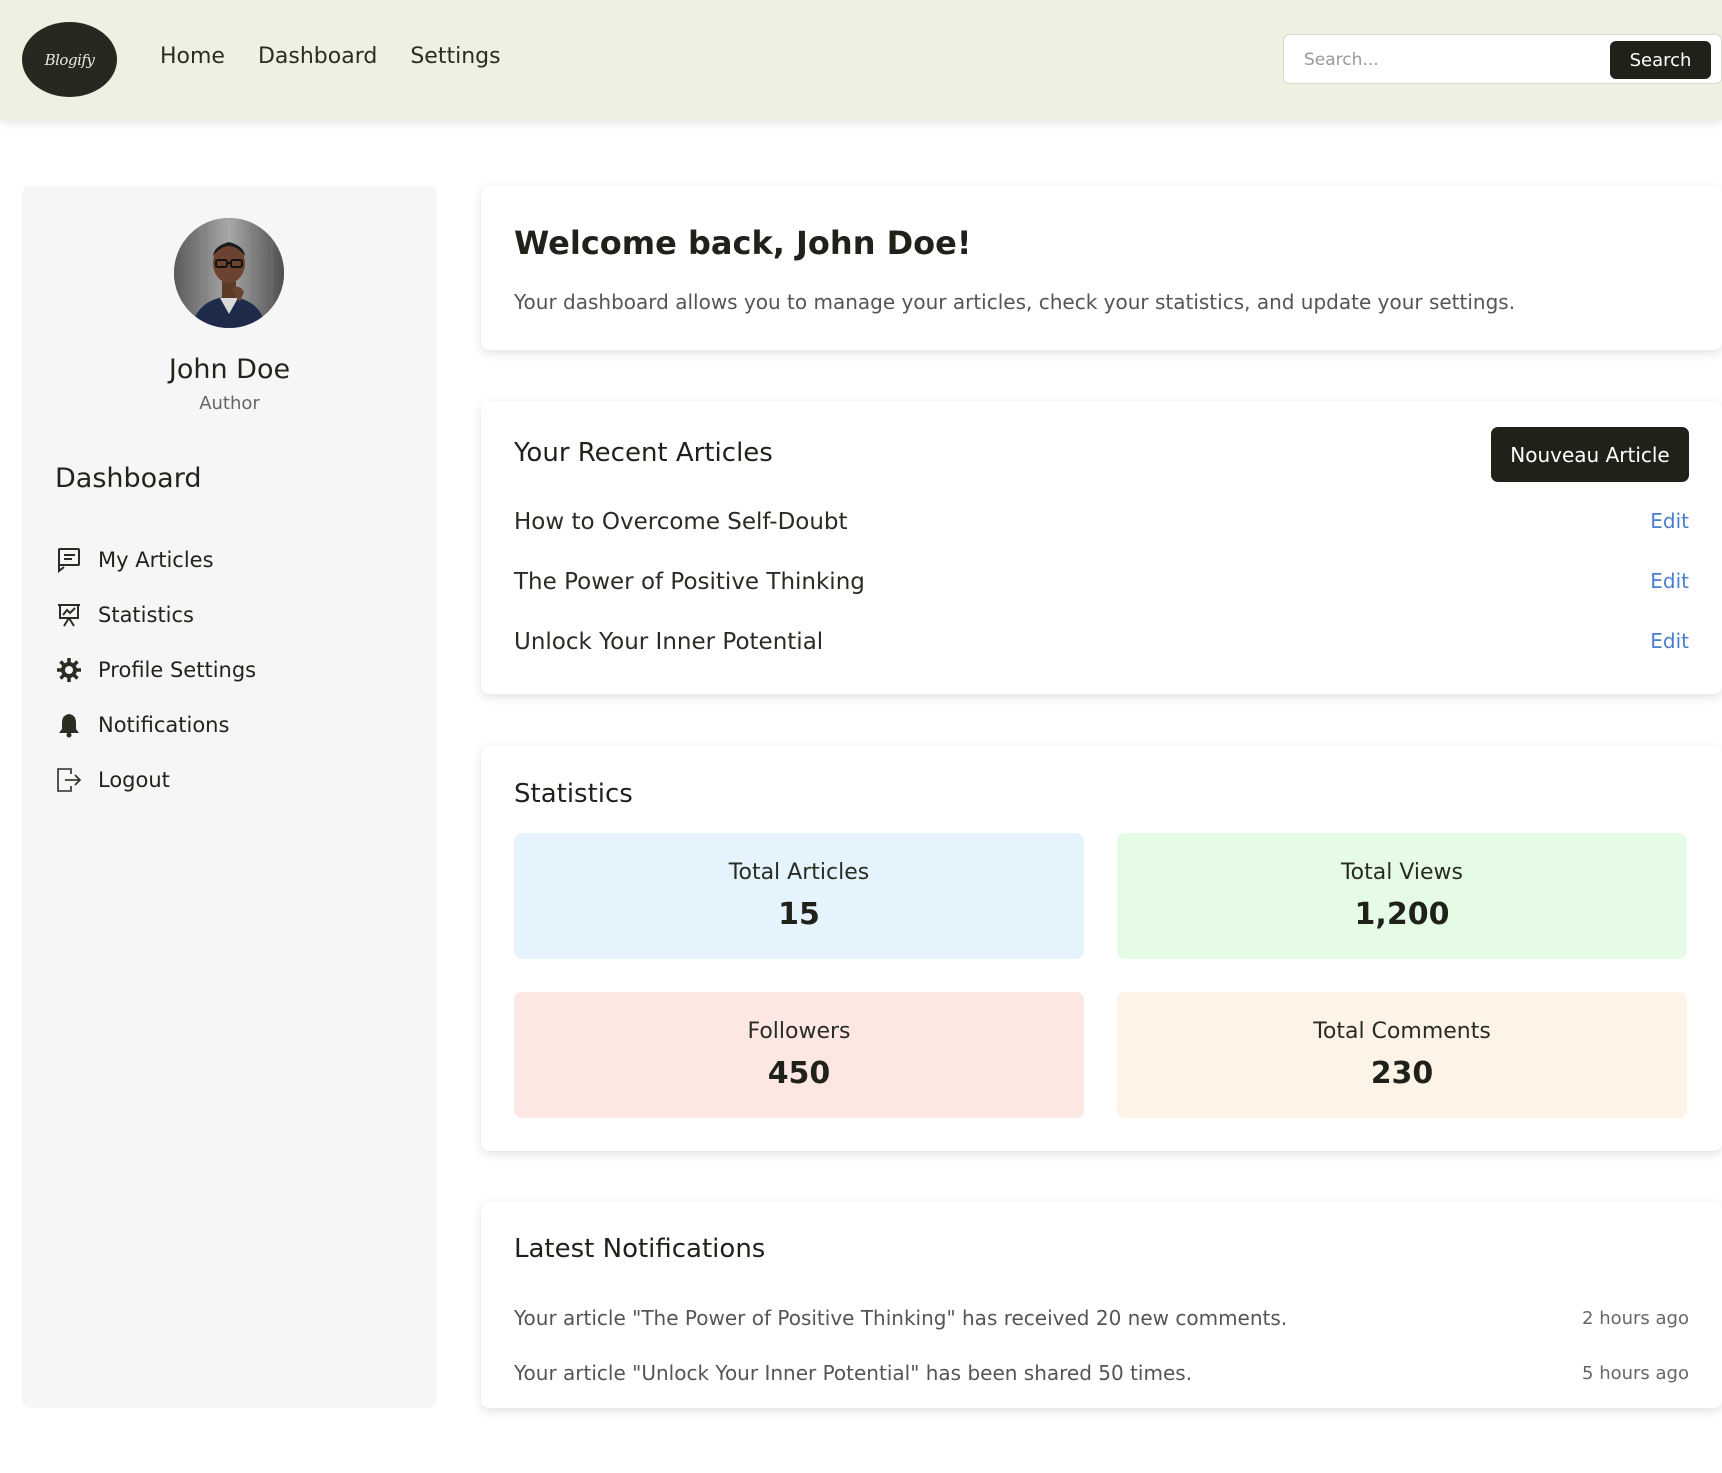  I want to click on search-bar: Search, so click(1502, 59).